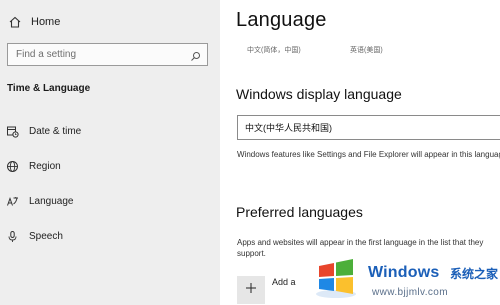 The image size is (500, 305). Describe the element at coordinates (474, 274) in the screenshot. I see `watermark-subtitle: 系统之家` at that location.